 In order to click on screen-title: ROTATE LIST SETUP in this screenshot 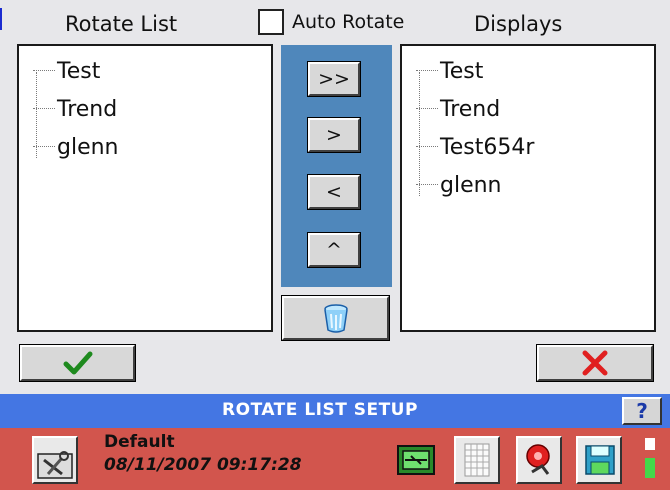, I will do `click(320, 410)`.